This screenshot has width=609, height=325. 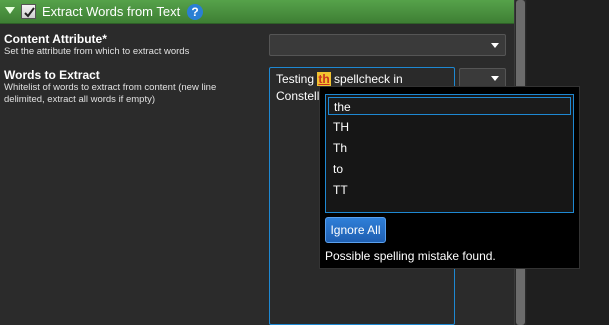 What do you see at coordinates (355, 230) in the screenshot?
I see `ignore-all-button: Ignore All` at bounding box center [355, 230].